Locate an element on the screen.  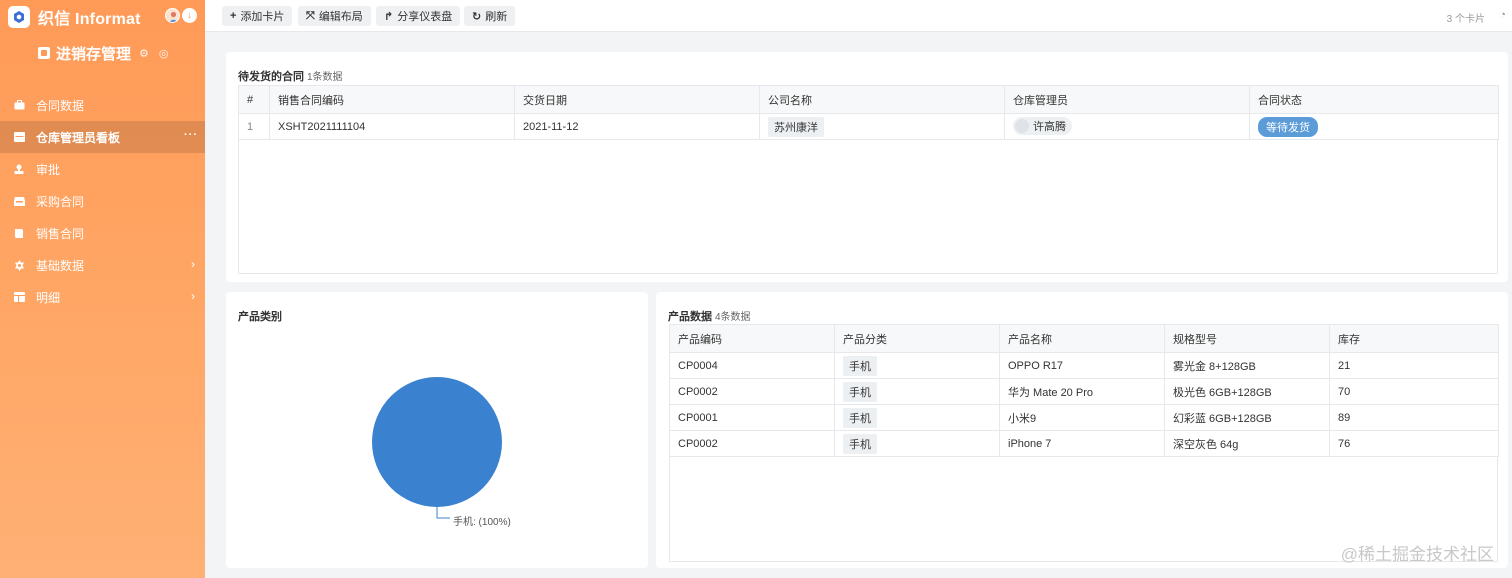
brand-logo-icon is located at coordinates (19, 17).